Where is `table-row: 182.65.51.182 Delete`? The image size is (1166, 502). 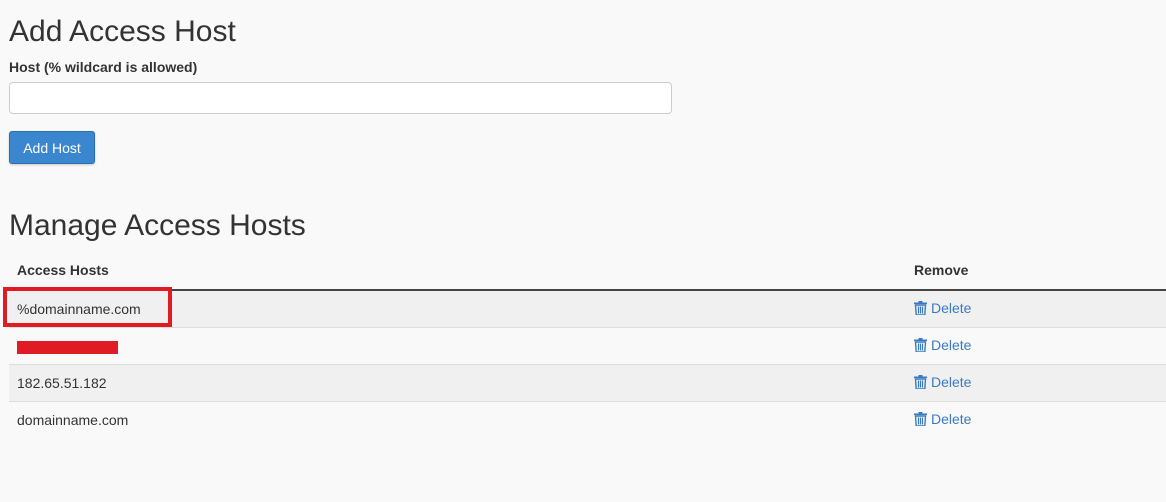
table-row: 182.65.51.182 Delete is located at coordinates (587, 383).